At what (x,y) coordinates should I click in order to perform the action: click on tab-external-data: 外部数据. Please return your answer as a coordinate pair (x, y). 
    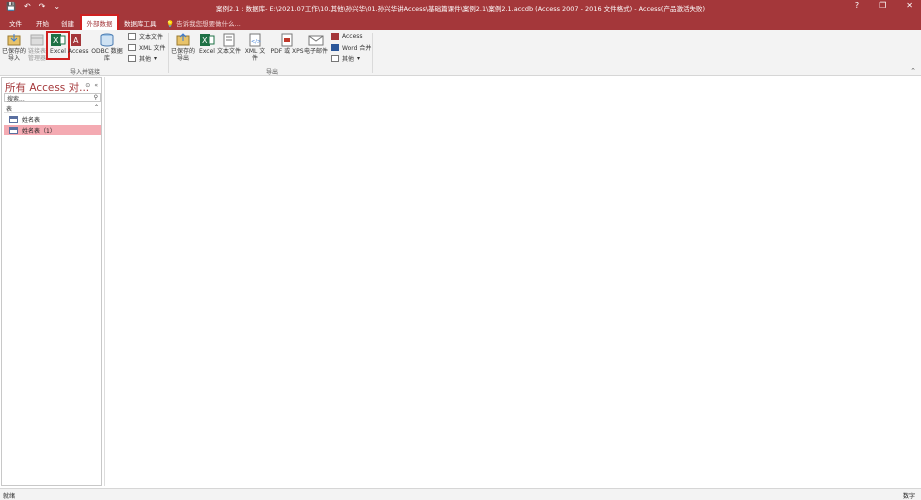
    Looking at the image, I should click on (99, 23).